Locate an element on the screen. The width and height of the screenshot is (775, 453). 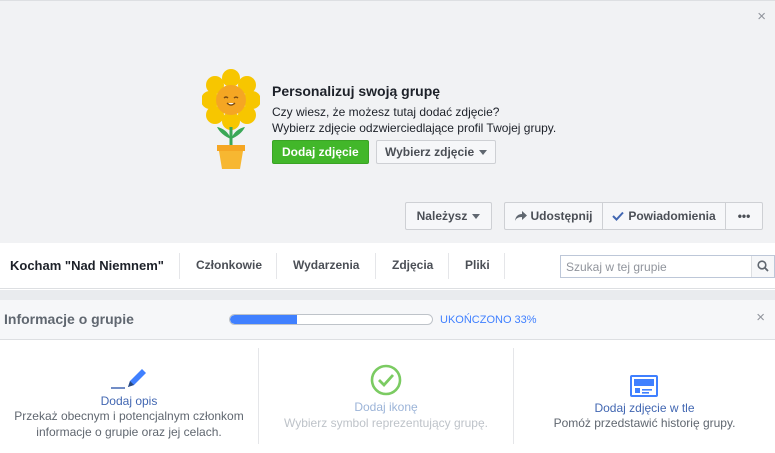
group-info-title: Informacje o grupie is located at coordinates (69, 319).